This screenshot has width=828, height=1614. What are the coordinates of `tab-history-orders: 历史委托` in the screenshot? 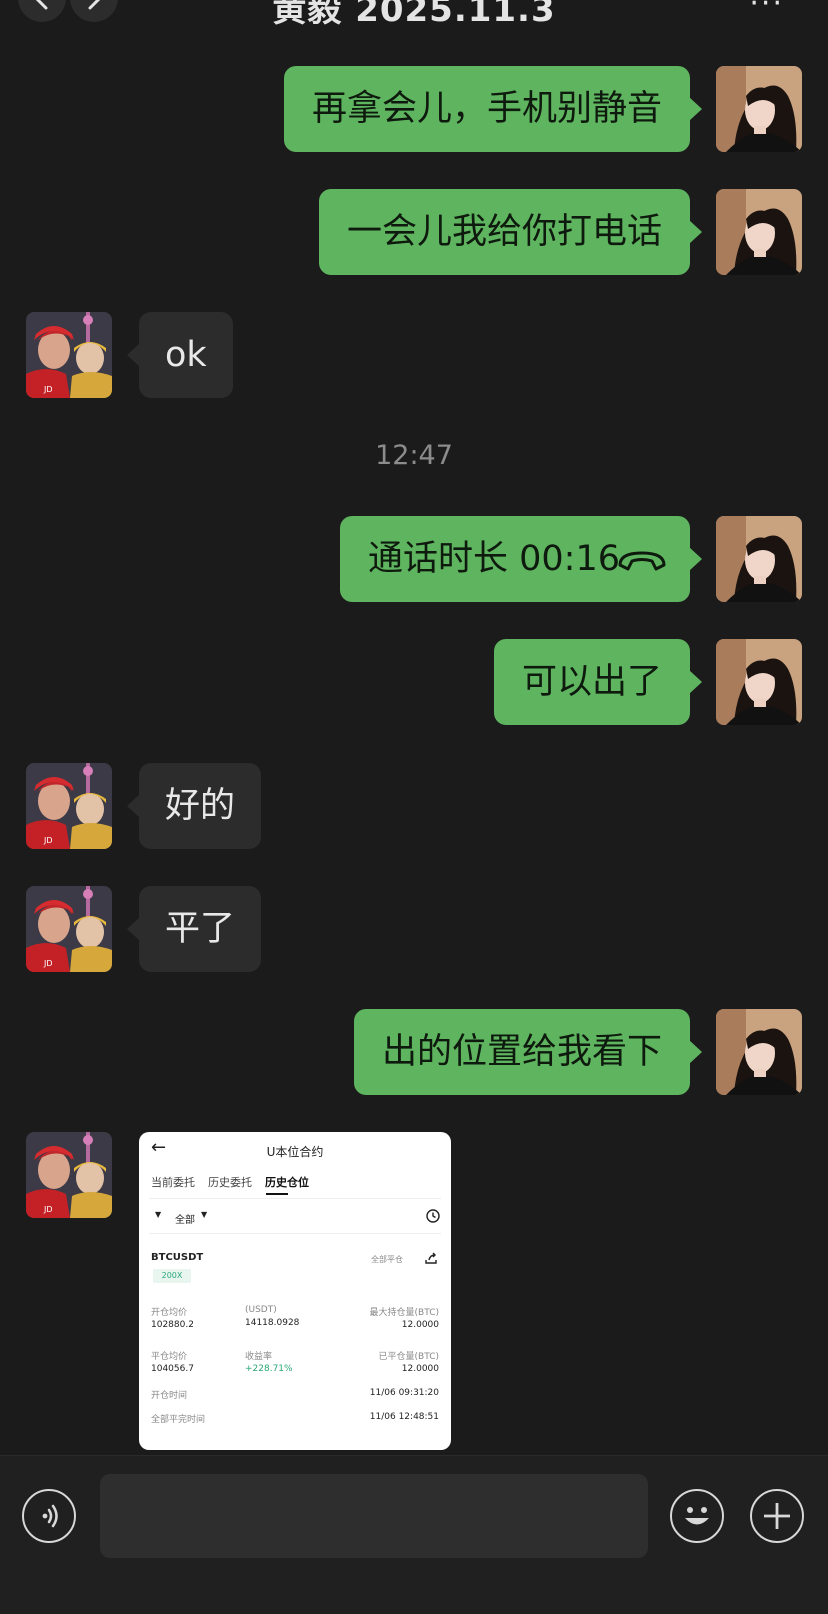 It's located at (230, 1182).